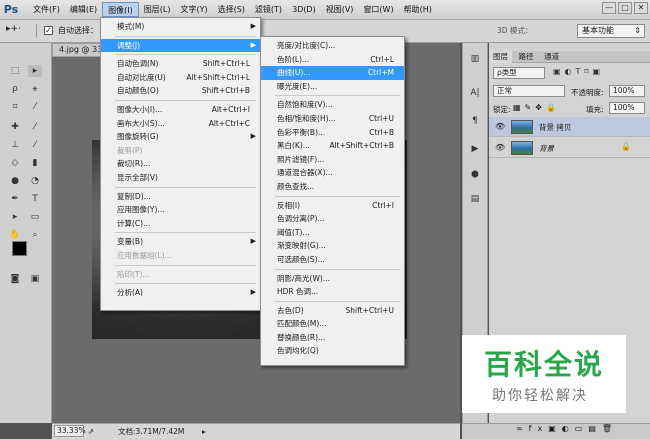 This screenshot has height=439, width=650. Describe the element at coordinates (83, 9) in the screenshot. I see `menu-edit: 编辑(E)` at that location.